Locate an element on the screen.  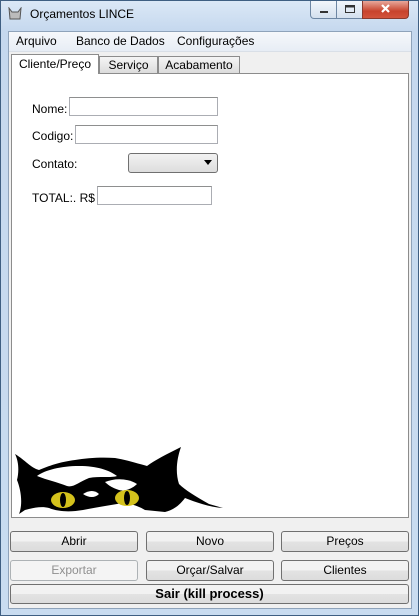
window-title: Orçamentos LINCE is located at coordinates (82, 14).